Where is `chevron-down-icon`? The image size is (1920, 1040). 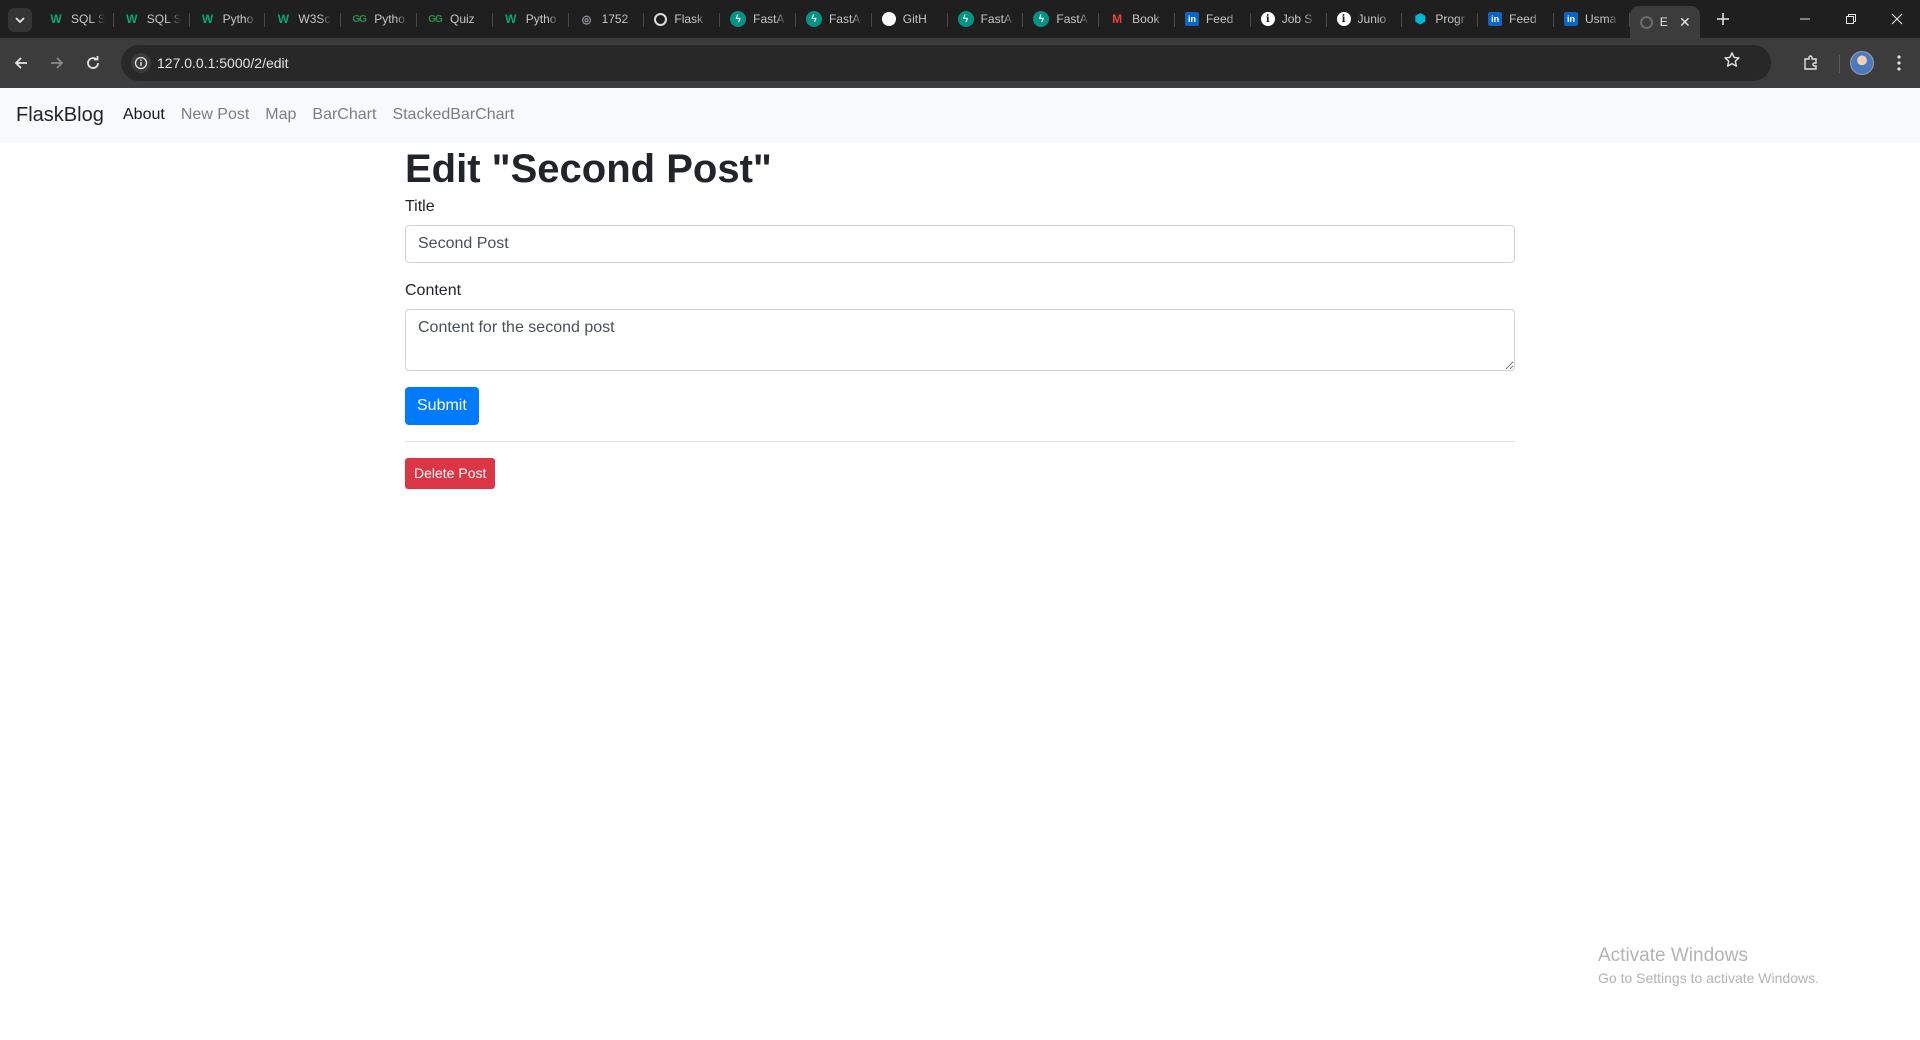
chevron-down-icon is located at coordinates (20, 20).